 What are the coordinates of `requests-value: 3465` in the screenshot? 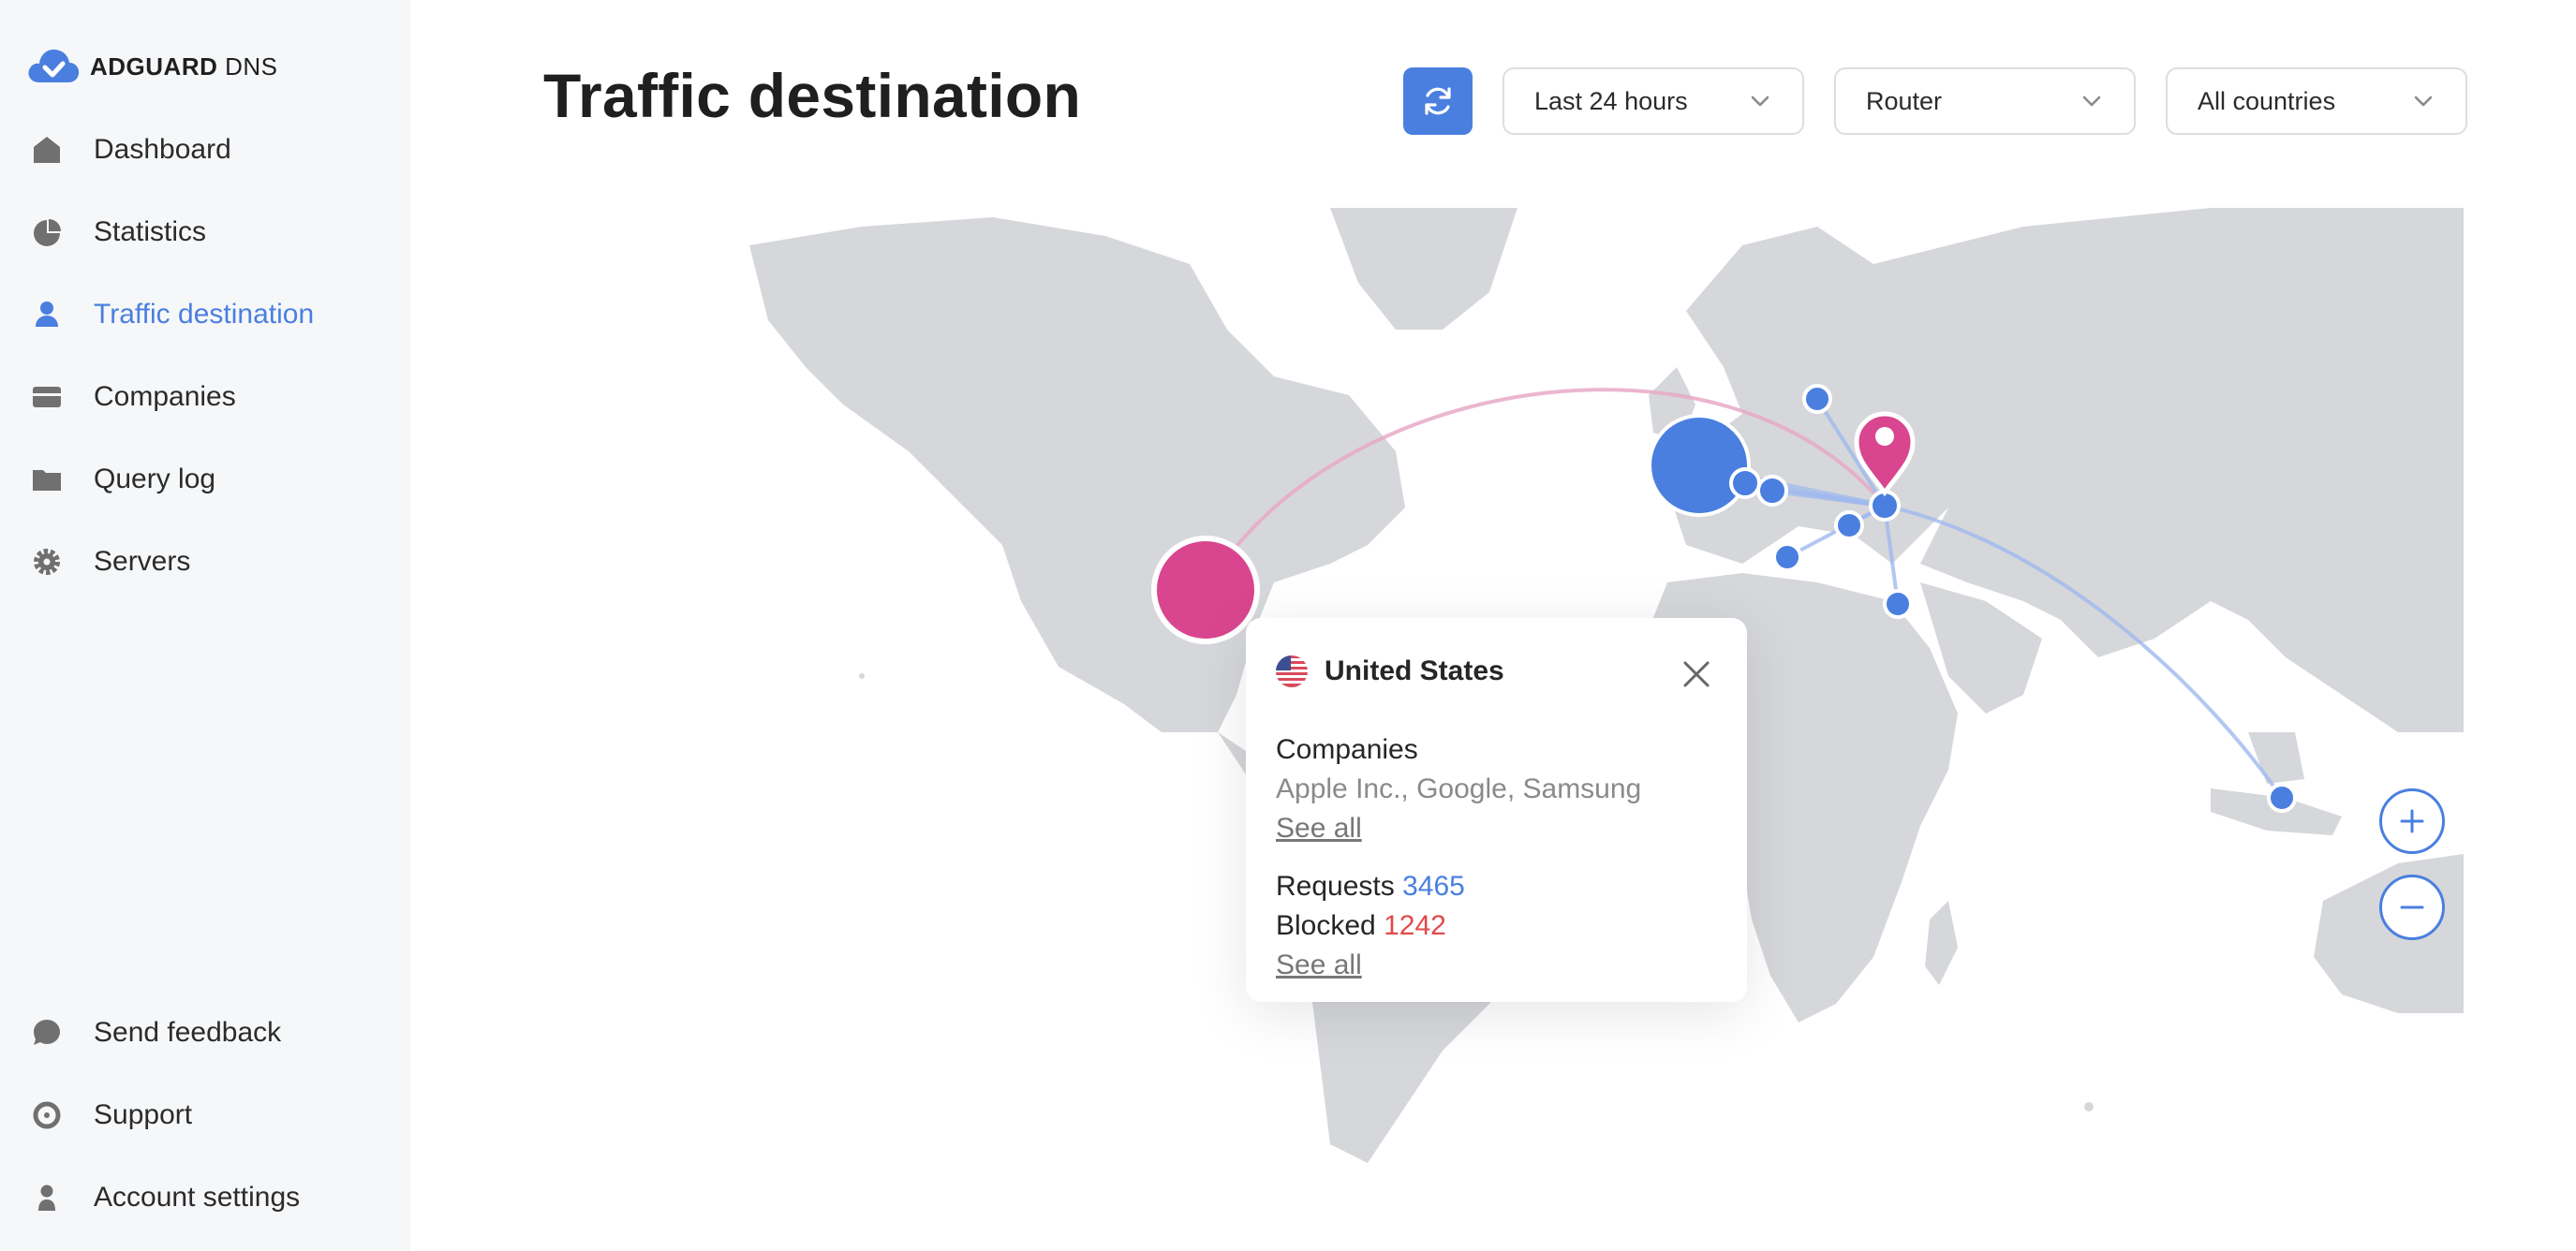 It's located at (1433, 887).